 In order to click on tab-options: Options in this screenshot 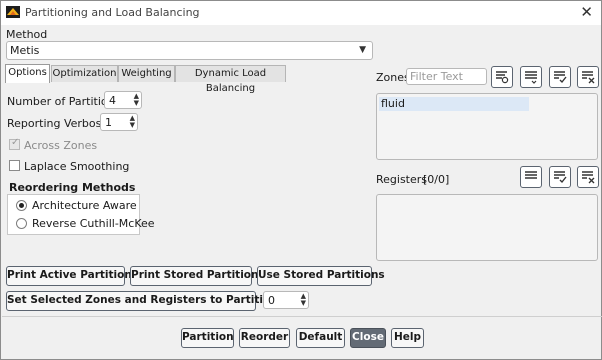, I will do `click(27, 73)`.